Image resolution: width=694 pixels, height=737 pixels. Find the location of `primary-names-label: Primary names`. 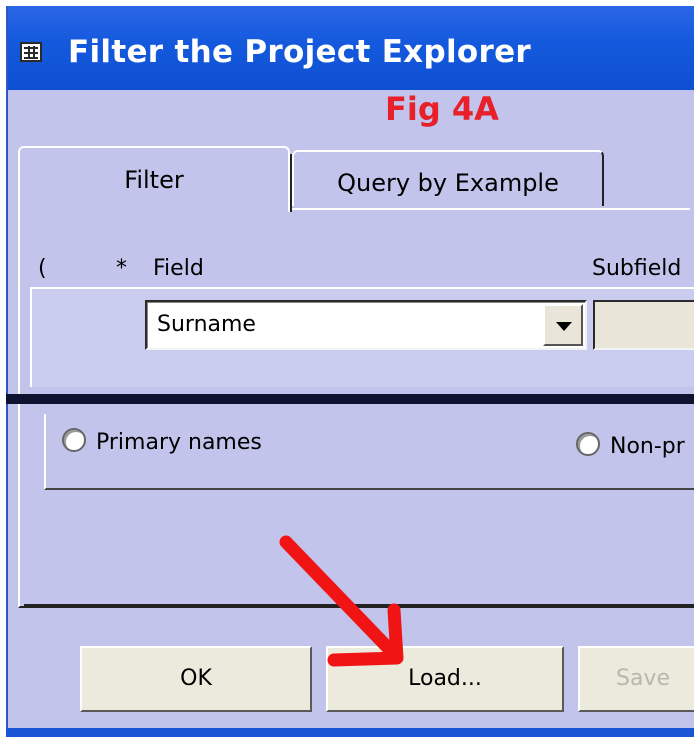

primary-names-label: Primary names is located at coordinates (179, 442).